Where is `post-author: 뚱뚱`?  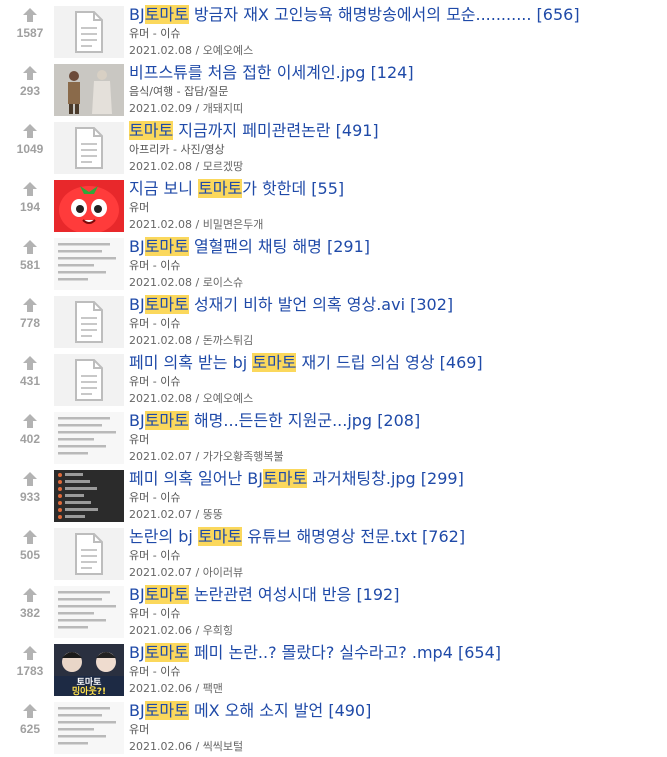
post-author: 뚱뚱 is located at coordinates (213, 514).